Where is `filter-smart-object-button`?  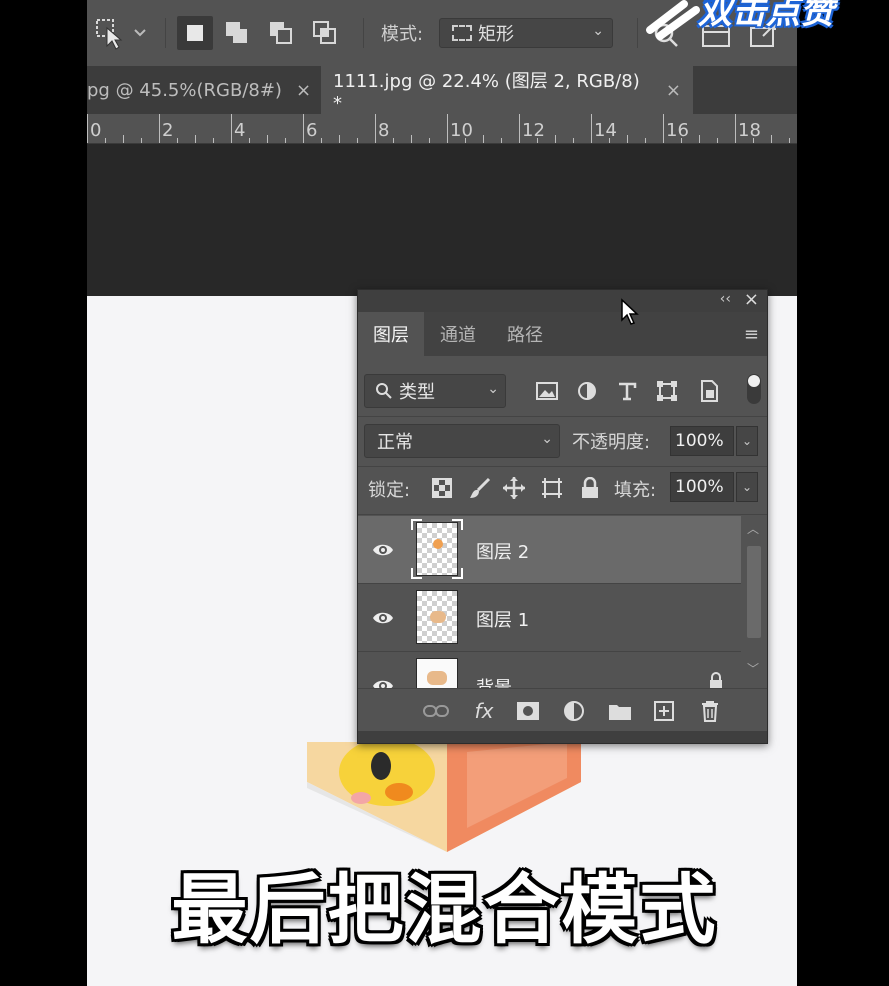
filter-smart-object-button is located at coordinates (709, 391).